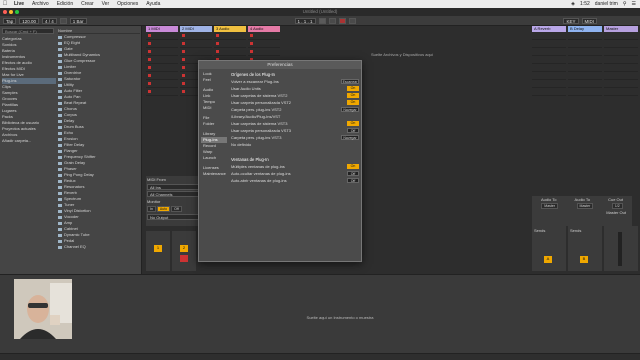 Image resolution: width=640 pixels, height=360 pixels. Describe the element at coordinates (11, 12) in the screenshot. I see `minimize-window-button` at that location.